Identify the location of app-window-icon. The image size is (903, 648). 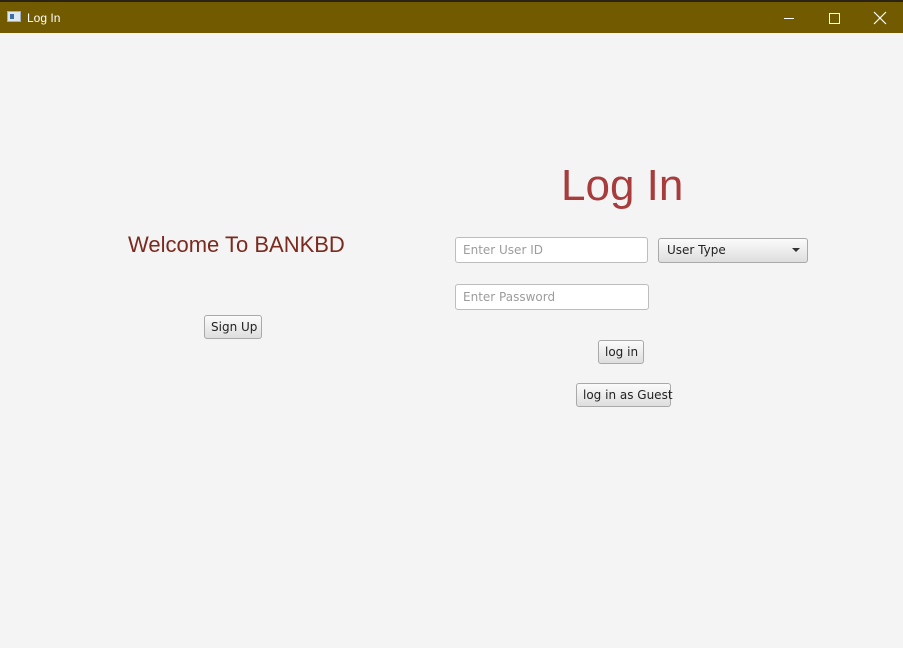
(14, 16).